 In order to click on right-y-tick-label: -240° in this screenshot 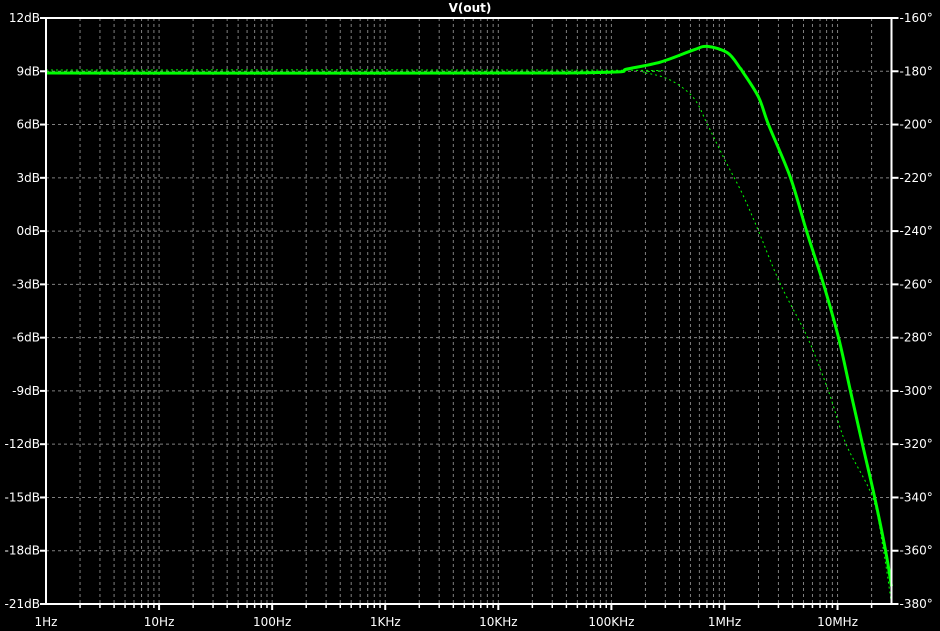, I will do `click(916, 231)`.